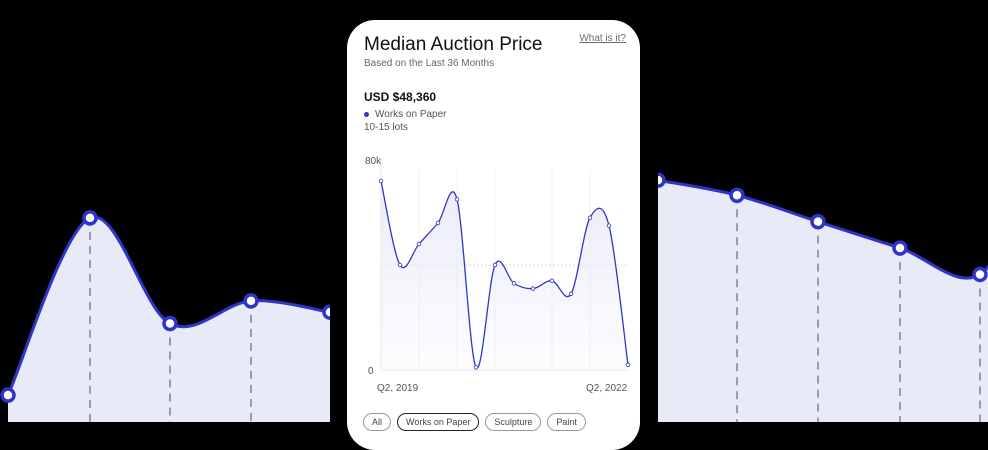  What do you see at coordinates (398, 388) in the screenshot?
I see `x-tick-label-start: Q2, 2019` at bounding box center [398, 388].